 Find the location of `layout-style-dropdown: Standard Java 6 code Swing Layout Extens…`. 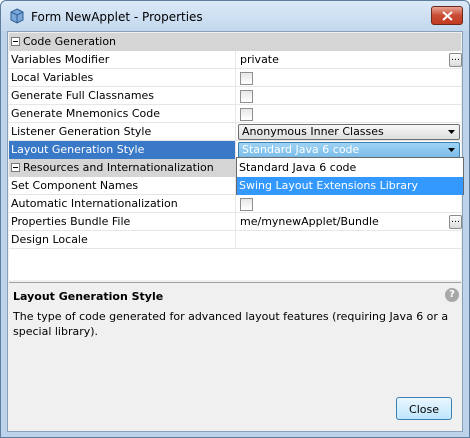

layout-style-dropdown: Standard Java 6 code Swing Layout Extens… is located at coordinates (350, 176).